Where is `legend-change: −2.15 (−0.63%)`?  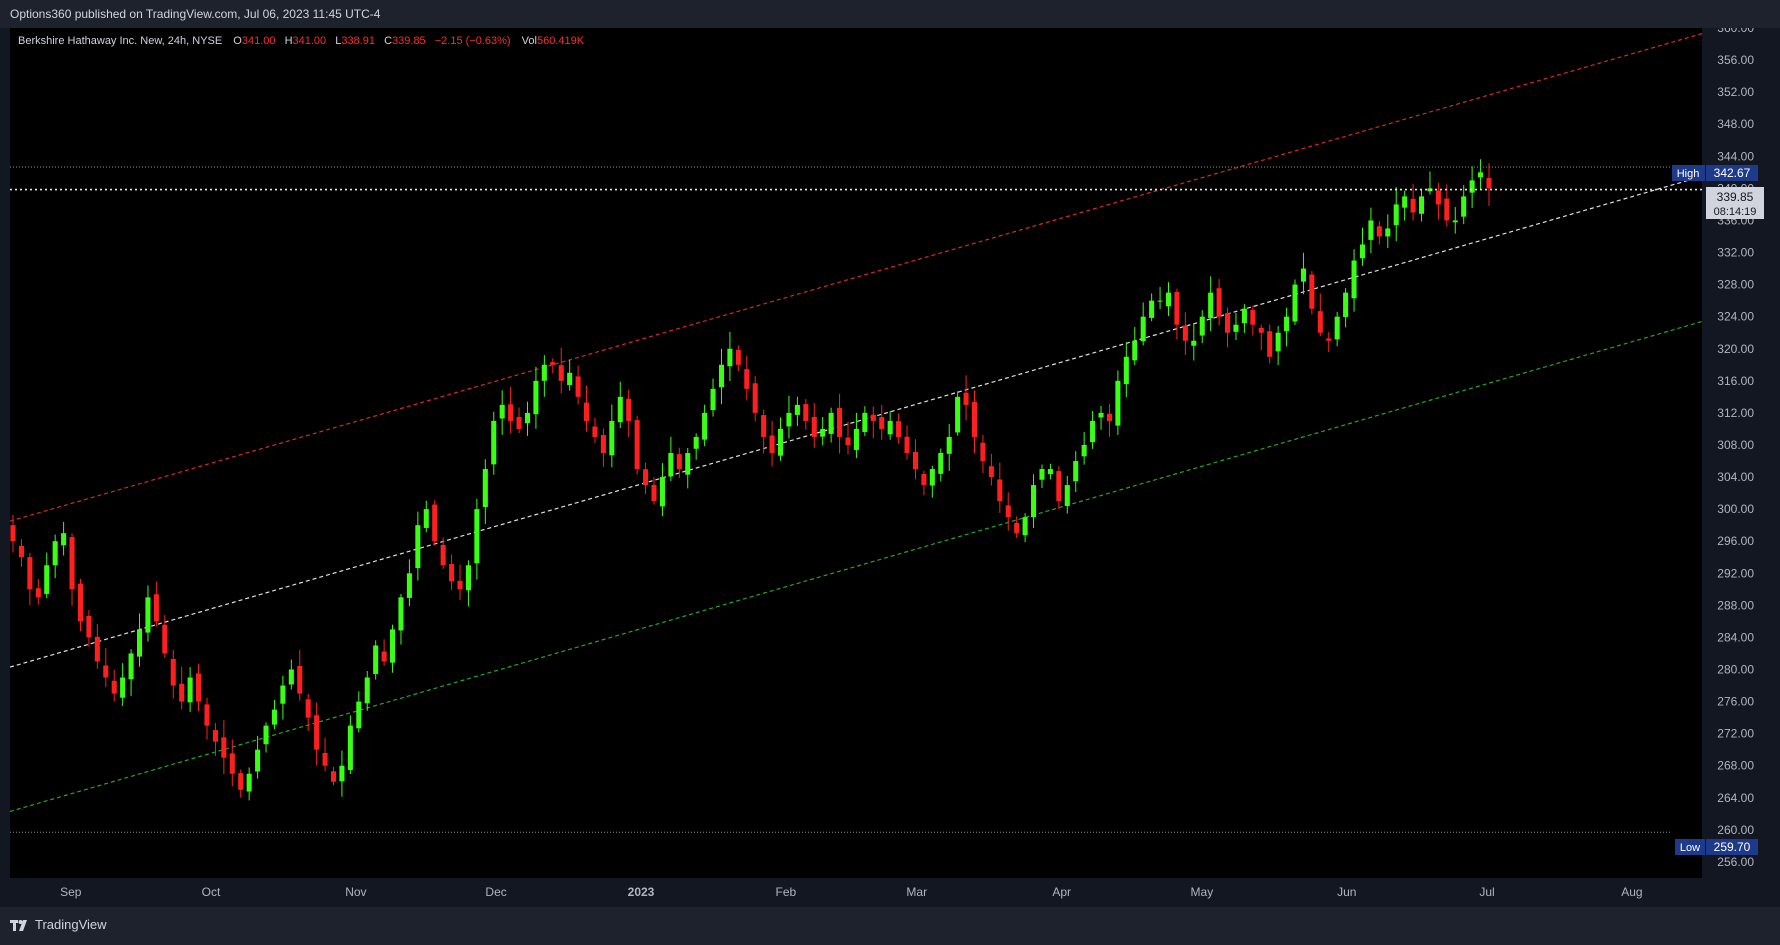
legend-change: −2.15 (−0.63%) is located at coordinates (473, 41).